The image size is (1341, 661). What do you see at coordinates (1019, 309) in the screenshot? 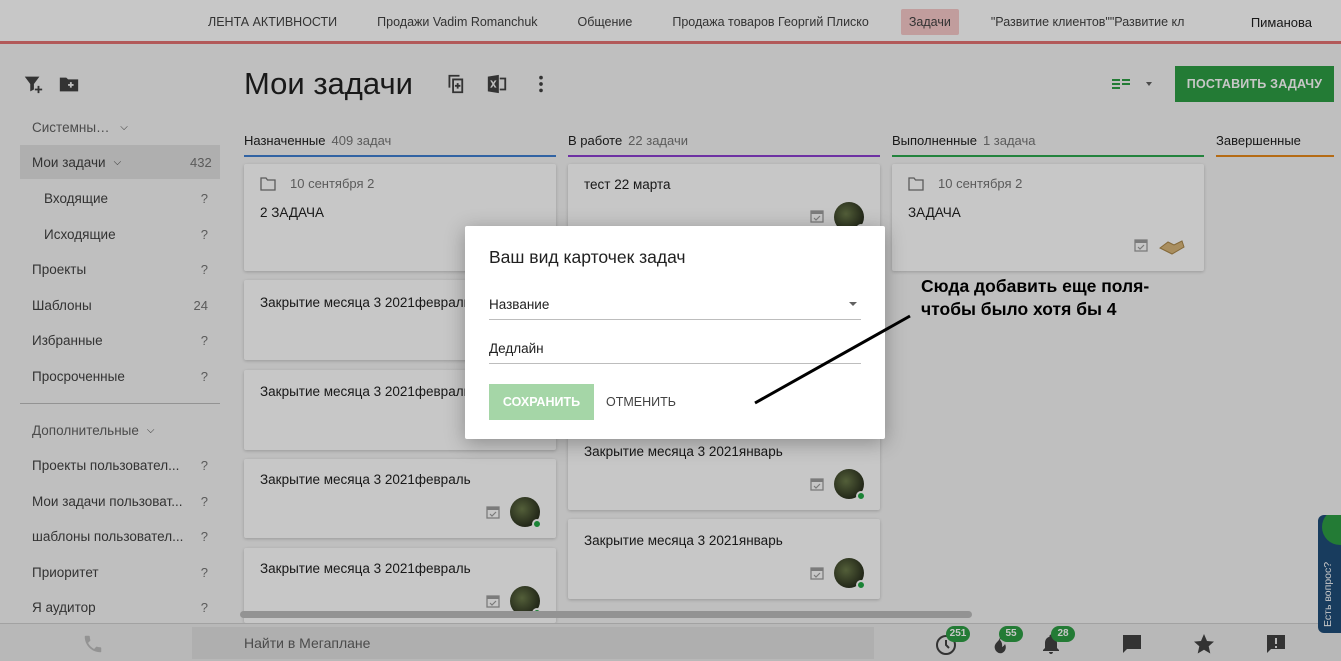
I see `annotation-line-2: чтобы было хотя бы 4` at bounding box center [1019, 309].